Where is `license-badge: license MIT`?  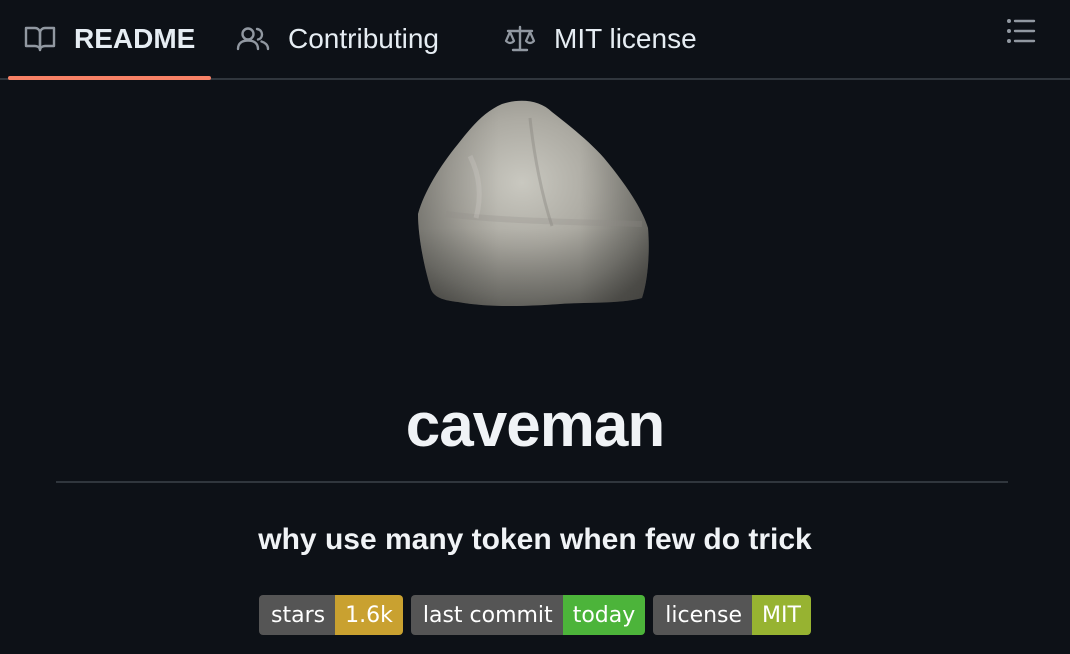 license-badge: license MIT is located at coordinates (732, 615).